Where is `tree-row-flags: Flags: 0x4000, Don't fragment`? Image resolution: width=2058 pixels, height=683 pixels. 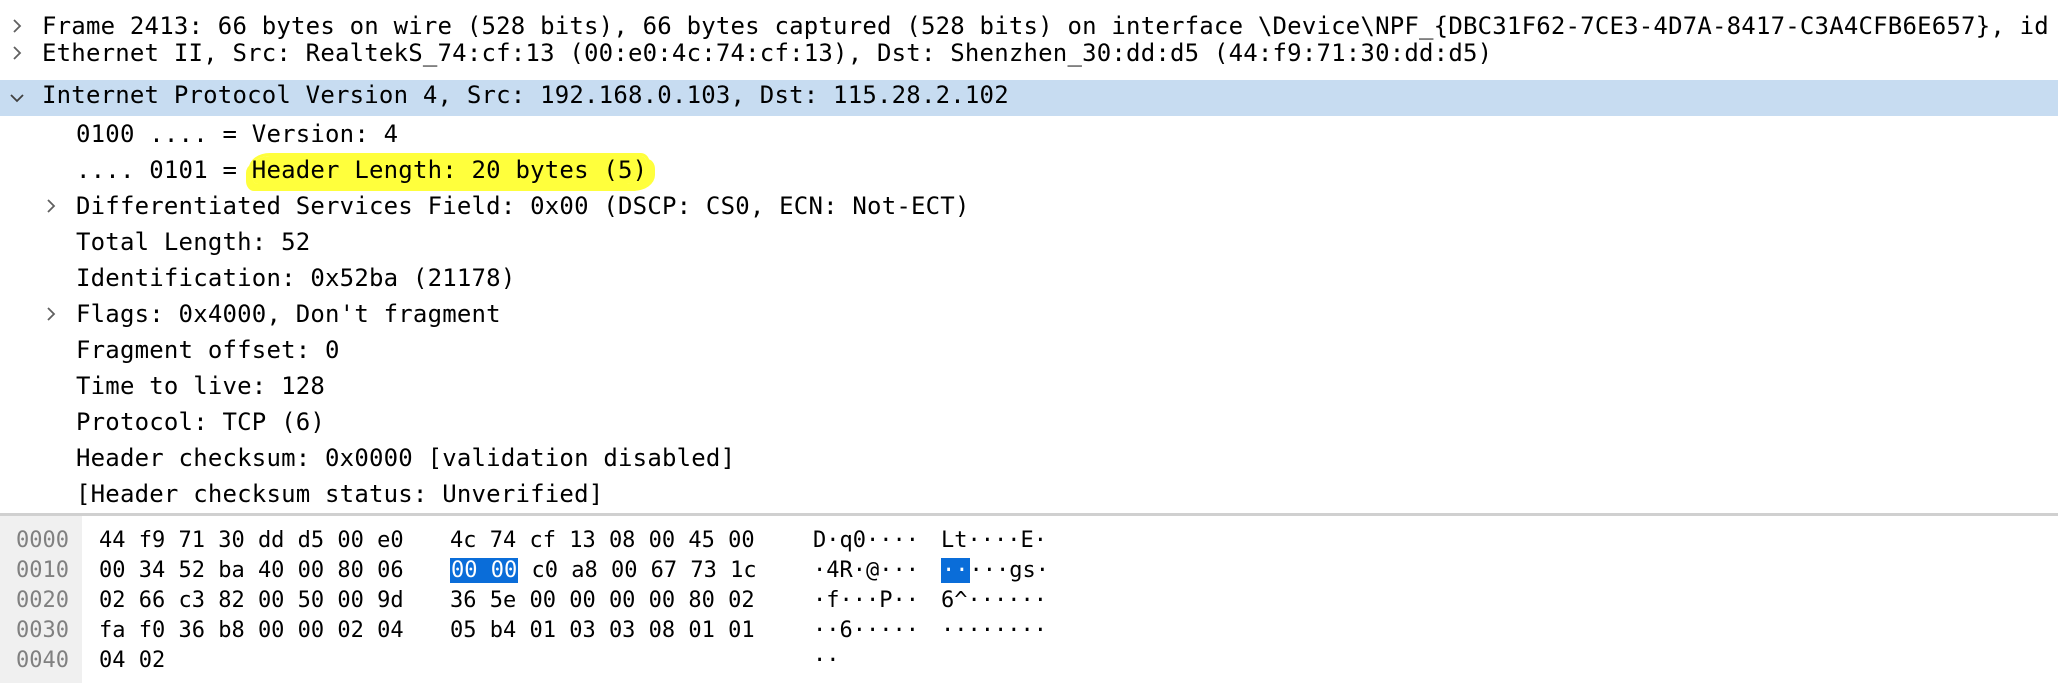 tree-row-flags: Flags: 0x4000, Don't fragment is located at coordinates (1029, 314).